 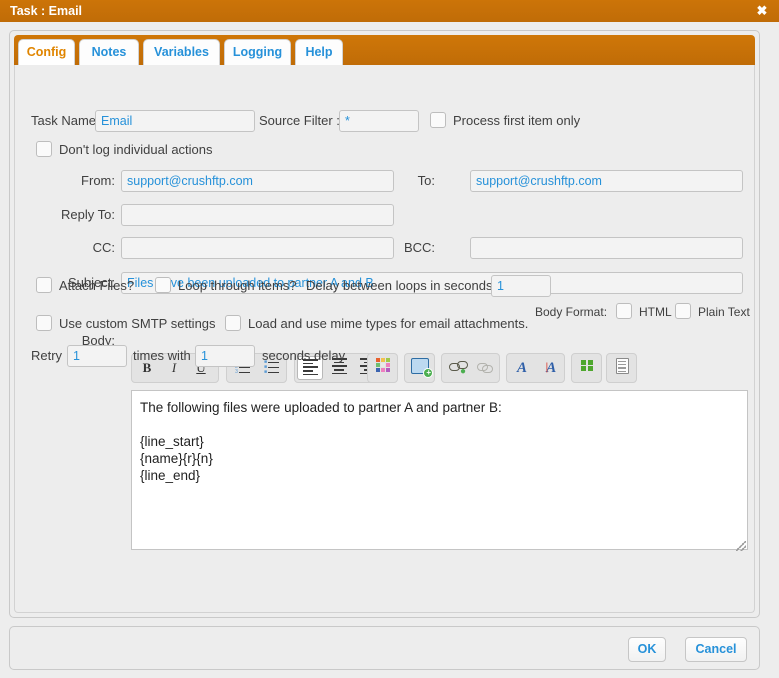 I want to click on task-name-label: Task Name:, so click(x=65, y=120).